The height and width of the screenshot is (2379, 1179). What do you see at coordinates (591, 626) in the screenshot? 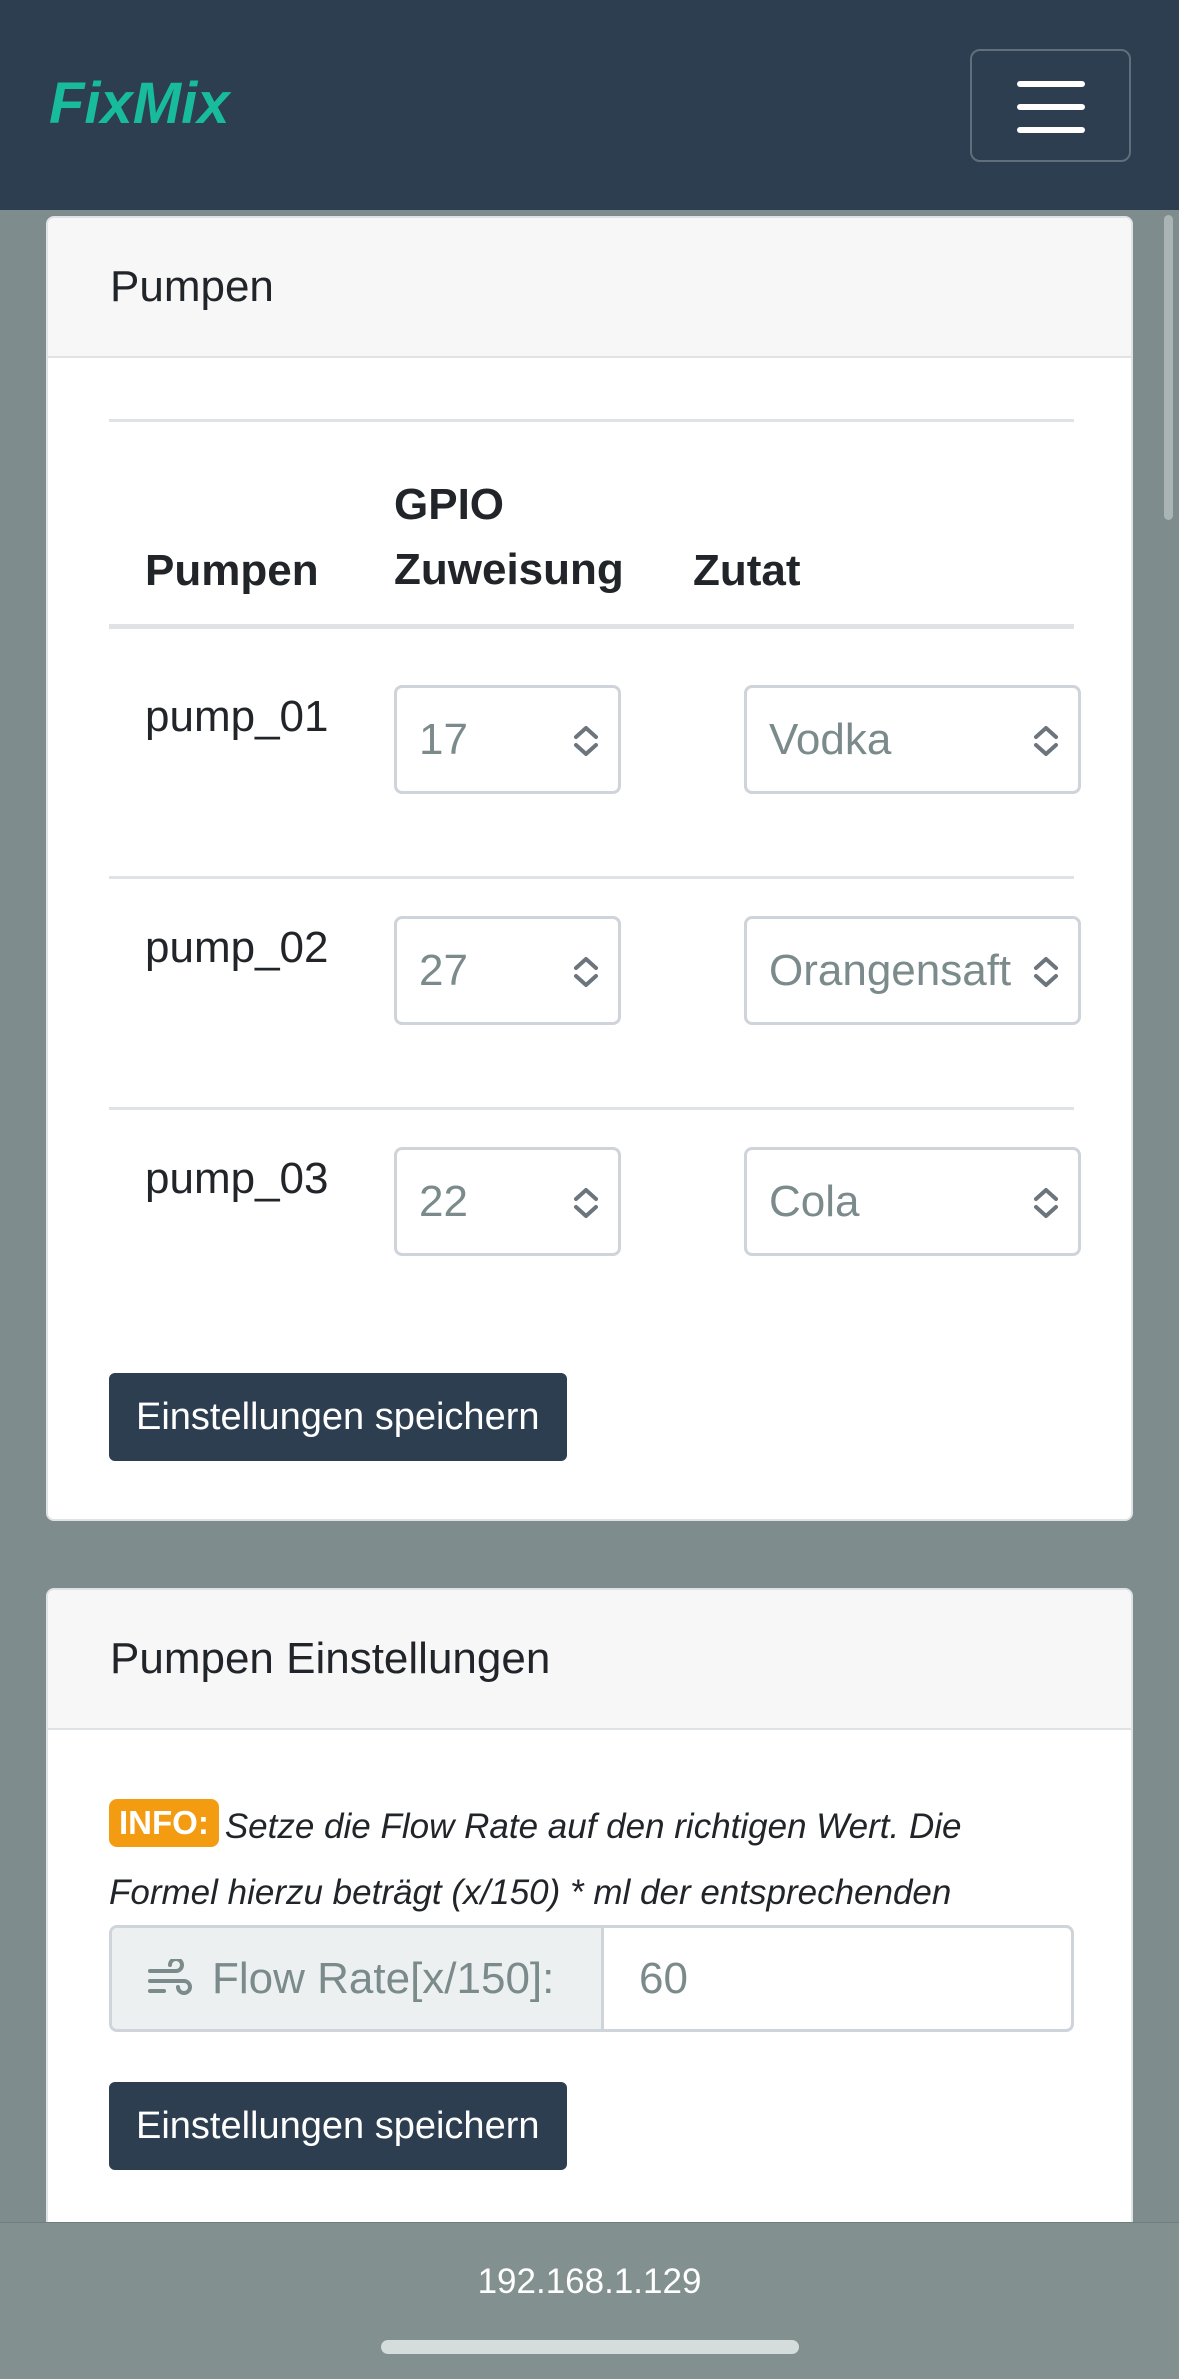
I see `table-header-divider` at bounding box center [591, 626].